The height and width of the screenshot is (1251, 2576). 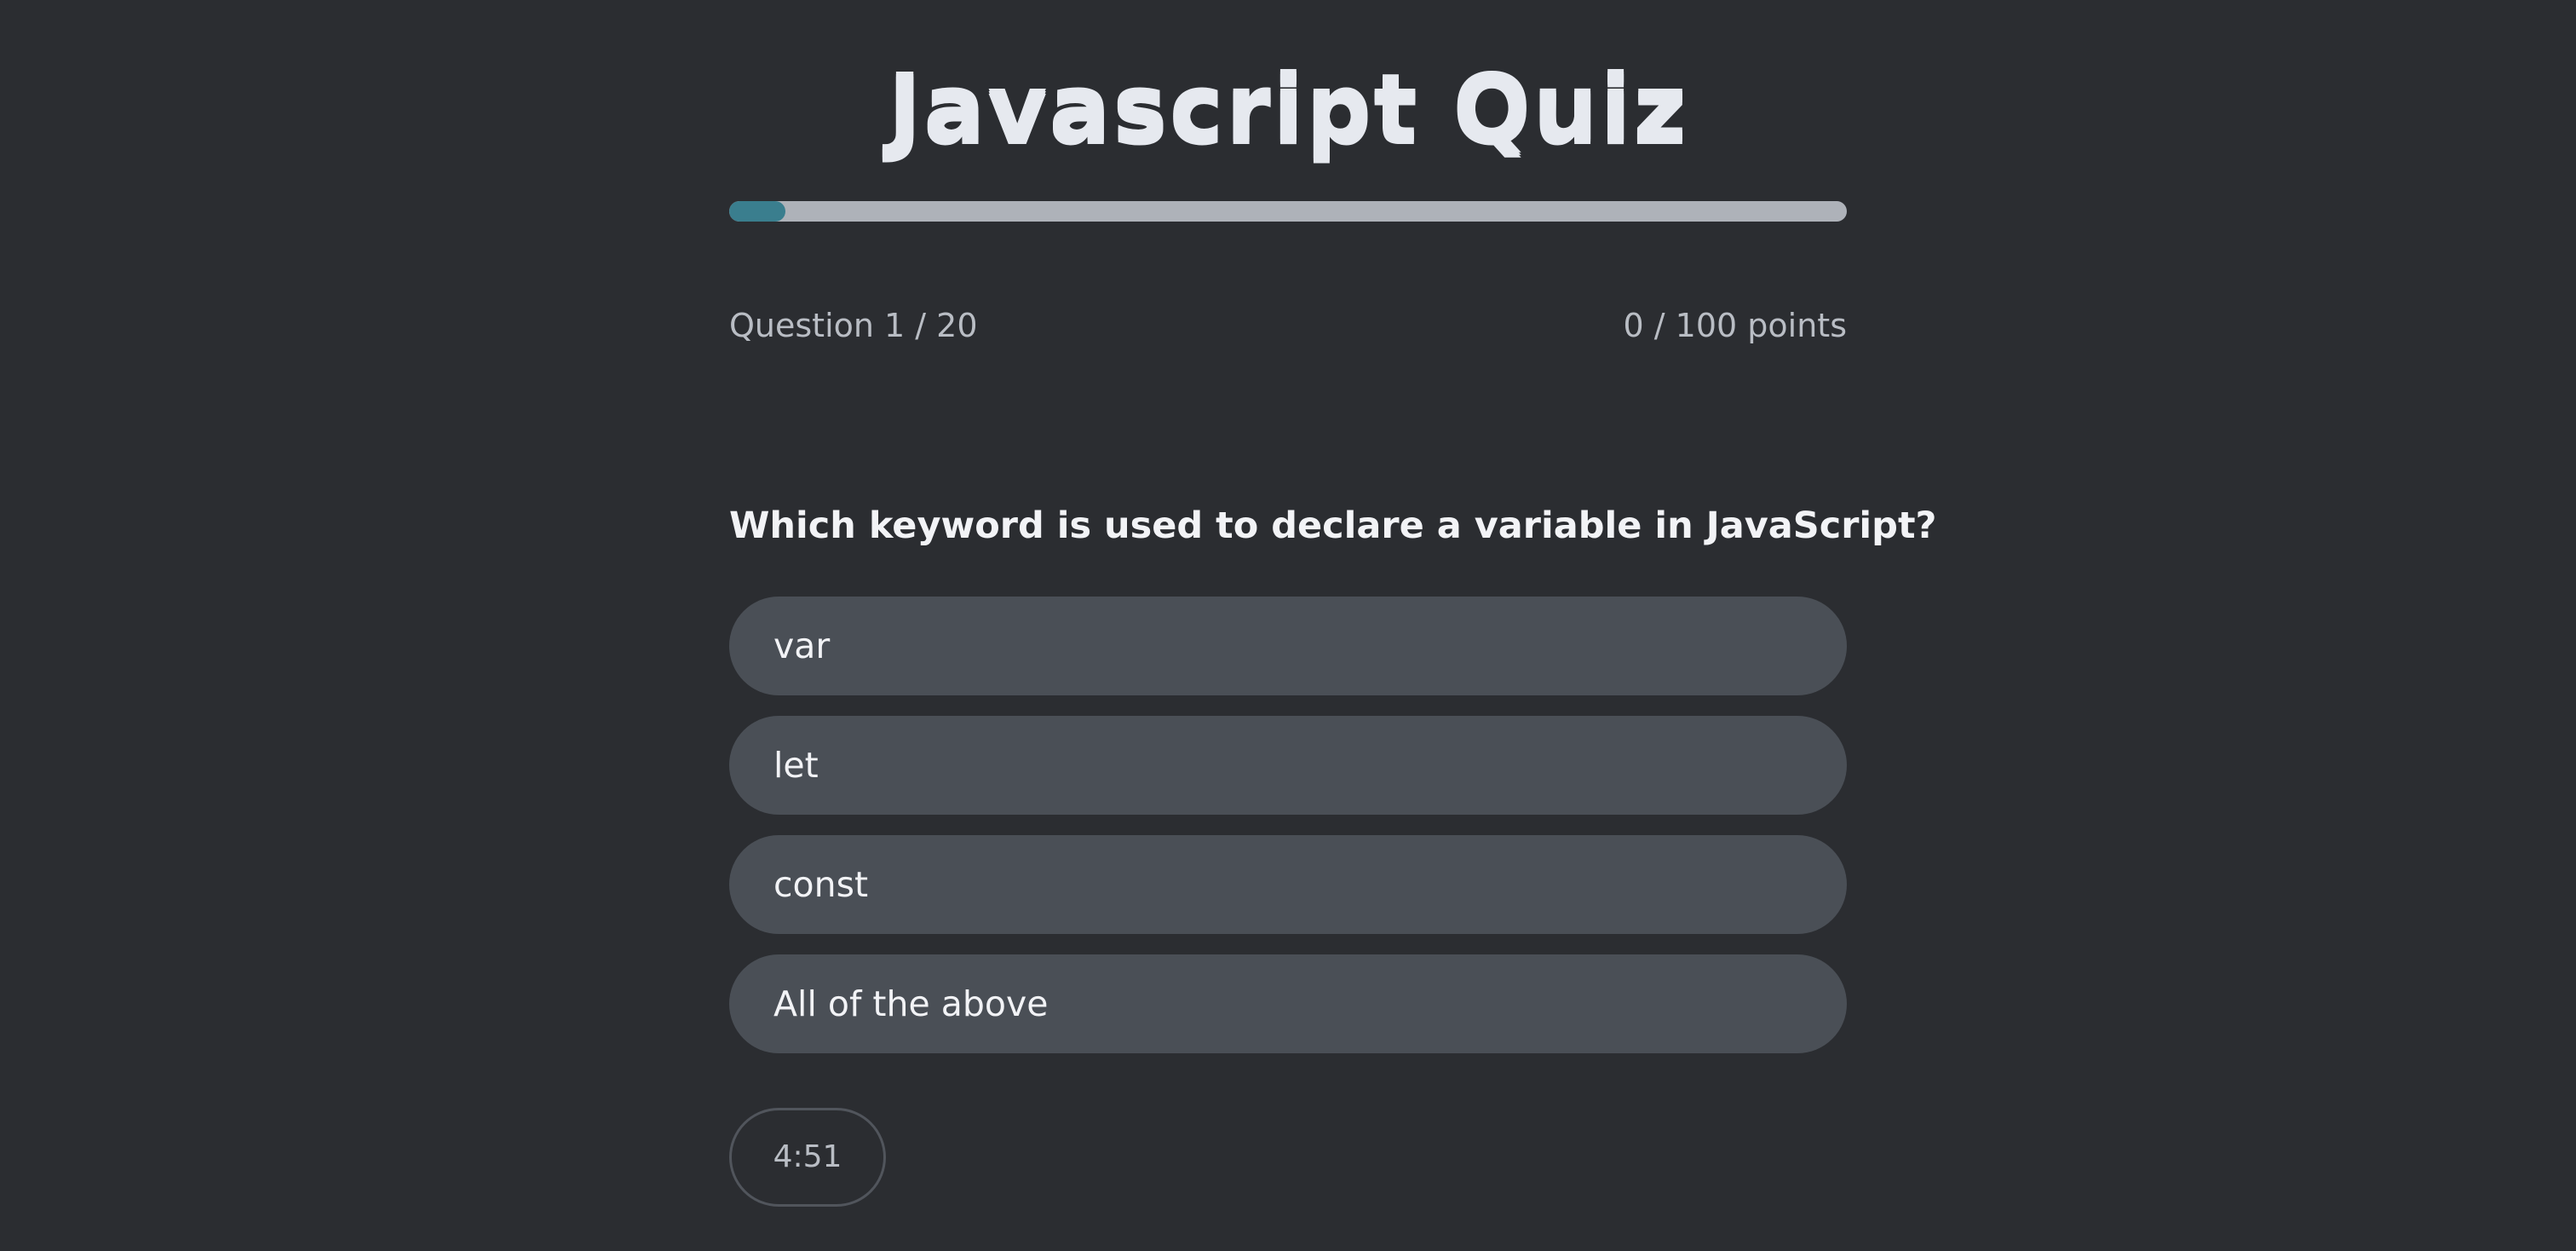 What do you see at coordinates (1288, 646) in the screenshot?
I see `answer-option-var: var` at bounding box center [1288, 646].